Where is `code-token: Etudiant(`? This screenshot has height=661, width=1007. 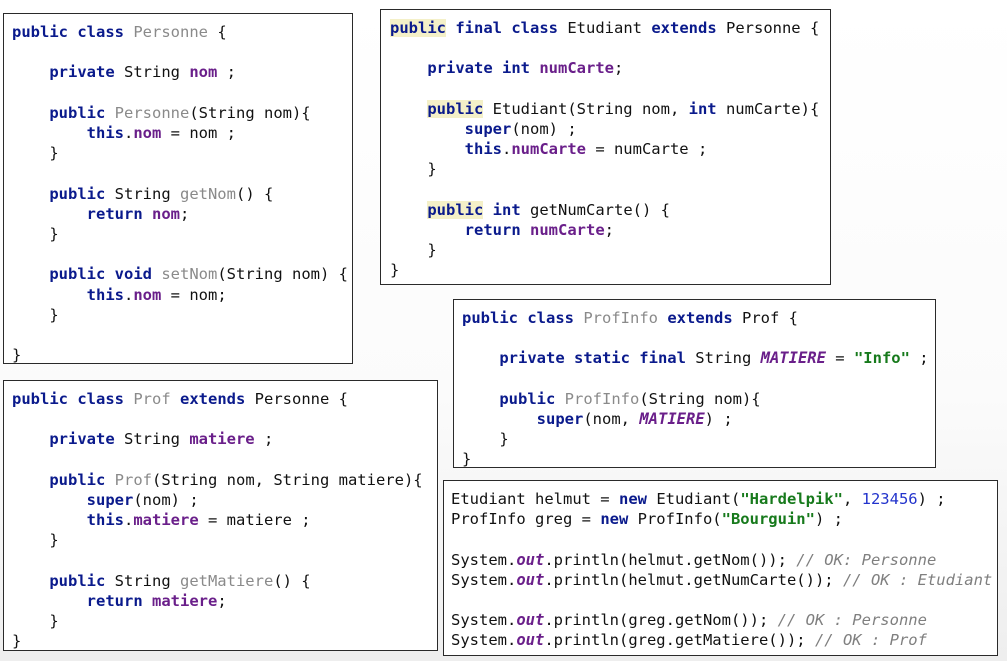 code-token: Etudiant( is located at coordinates (693, 499).